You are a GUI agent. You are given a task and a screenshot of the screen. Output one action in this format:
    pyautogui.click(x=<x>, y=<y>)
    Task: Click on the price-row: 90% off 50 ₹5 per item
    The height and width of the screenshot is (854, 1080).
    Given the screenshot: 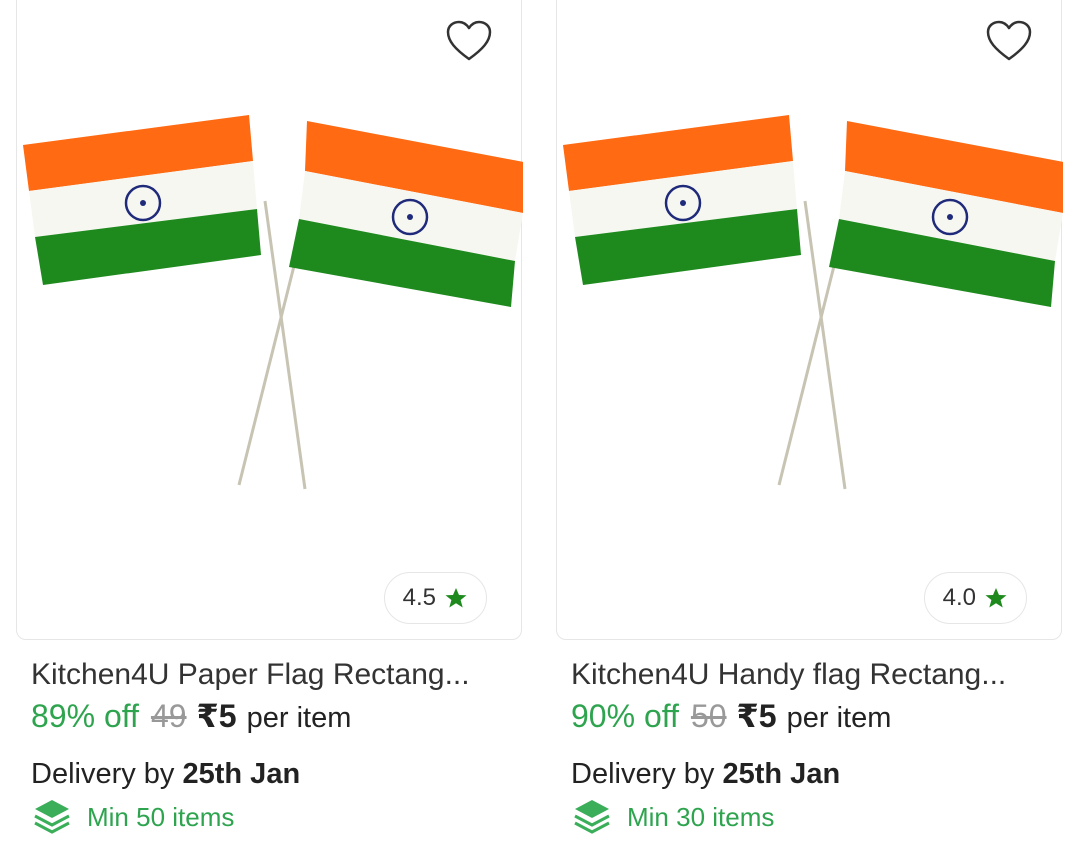 What is the action you would take?
    pyautogui.click(x=731, y=716)
    